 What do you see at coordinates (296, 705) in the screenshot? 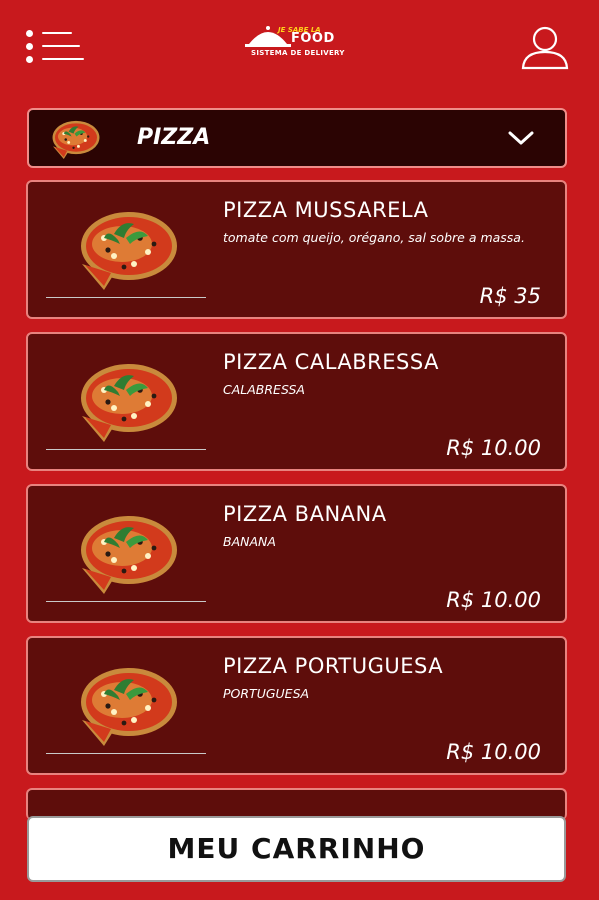
I see `product-card: PIZZA PORTUGUESA PORTUGUESA R$ 10.00` at bounding box center [296, 705].